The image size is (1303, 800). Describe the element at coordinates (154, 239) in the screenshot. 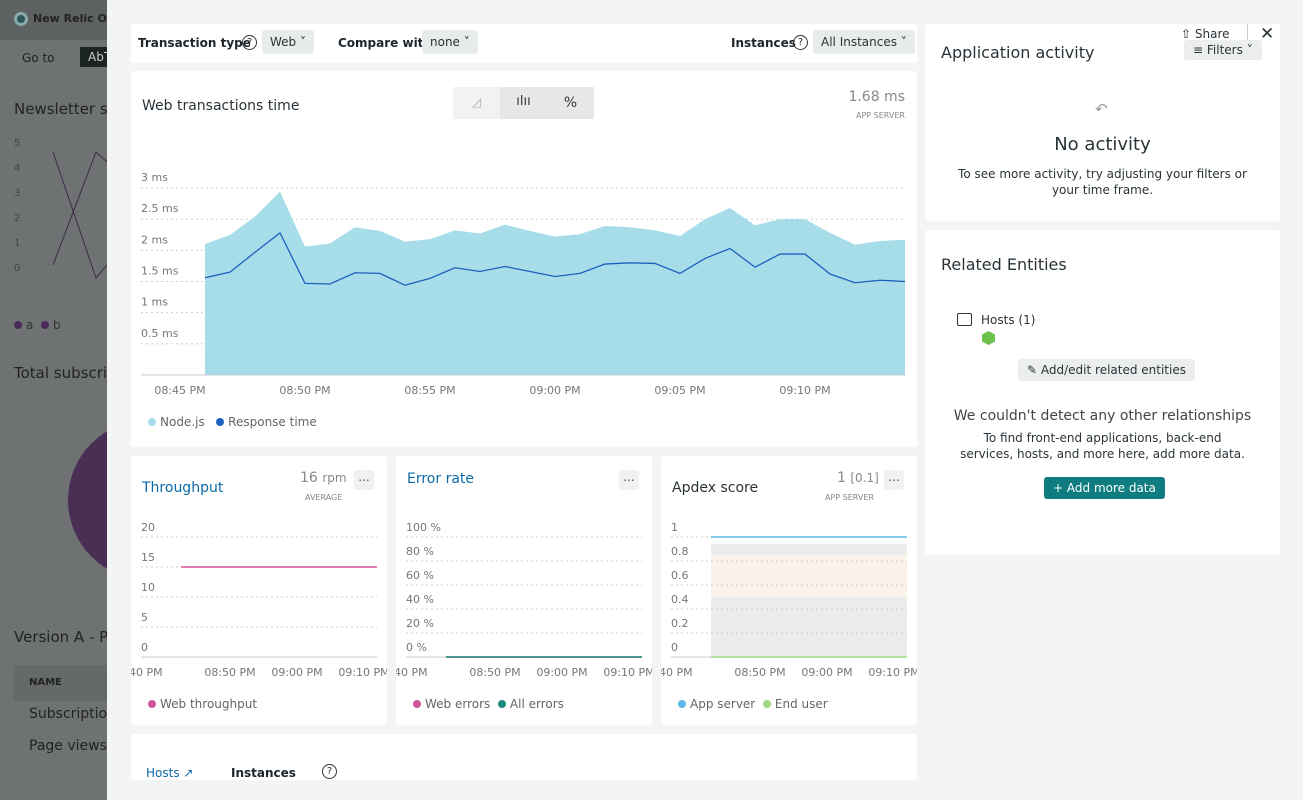

I see `y-tick-label: 2 ms` at that location.